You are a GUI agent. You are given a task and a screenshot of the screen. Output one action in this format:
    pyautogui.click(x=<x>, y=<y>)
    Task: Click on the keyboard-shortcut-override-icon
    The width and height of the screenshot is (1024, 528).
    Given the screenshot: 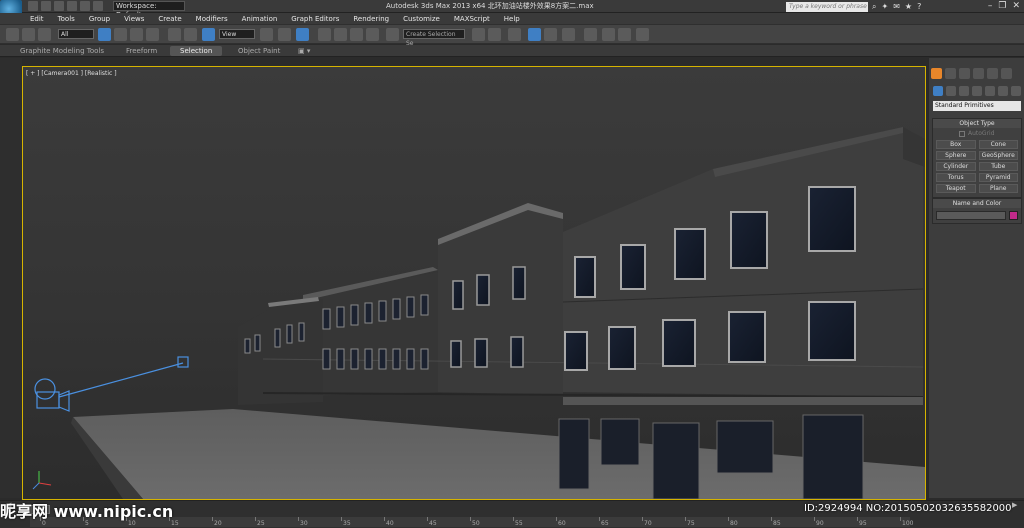 What is the action you would take?
    pyautogui.click(x=302, y=34)
    